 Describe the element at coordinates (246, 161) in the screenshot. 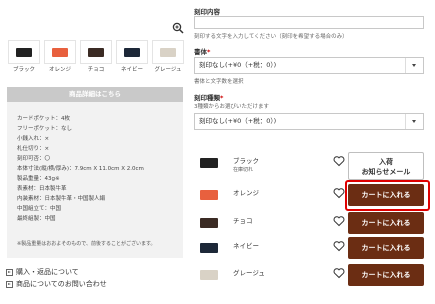

I see `variant-name: ブラック` at that location.